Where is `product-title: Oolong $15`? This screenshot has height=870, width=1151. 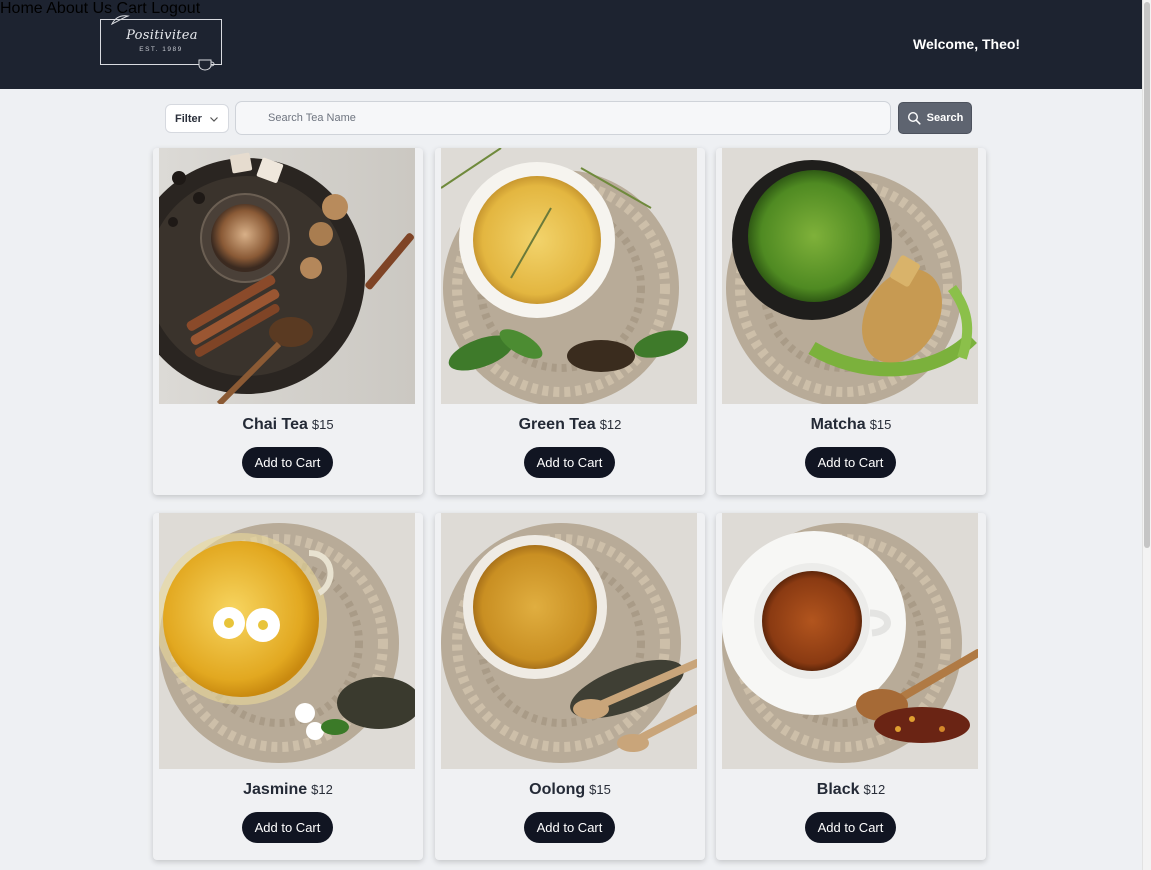
product-title: Oolong $15 is located at coordinates (570, 790).